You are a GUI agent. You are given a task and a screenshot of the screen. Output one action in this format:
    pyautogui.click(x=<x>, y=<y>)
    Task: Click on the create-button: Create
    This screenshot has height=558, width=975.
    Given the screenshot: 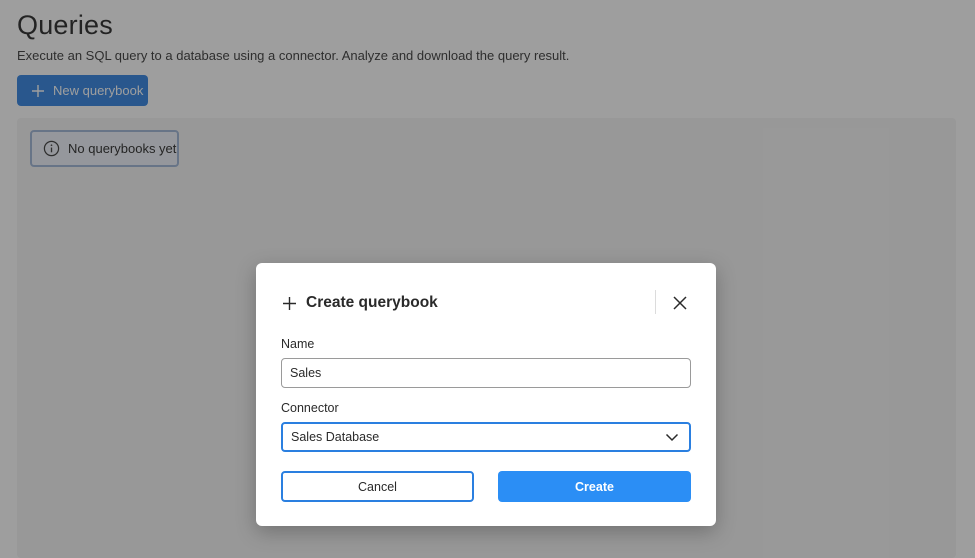 What is the action you would take?
    pyautogui.click(x=594, y=486)
    